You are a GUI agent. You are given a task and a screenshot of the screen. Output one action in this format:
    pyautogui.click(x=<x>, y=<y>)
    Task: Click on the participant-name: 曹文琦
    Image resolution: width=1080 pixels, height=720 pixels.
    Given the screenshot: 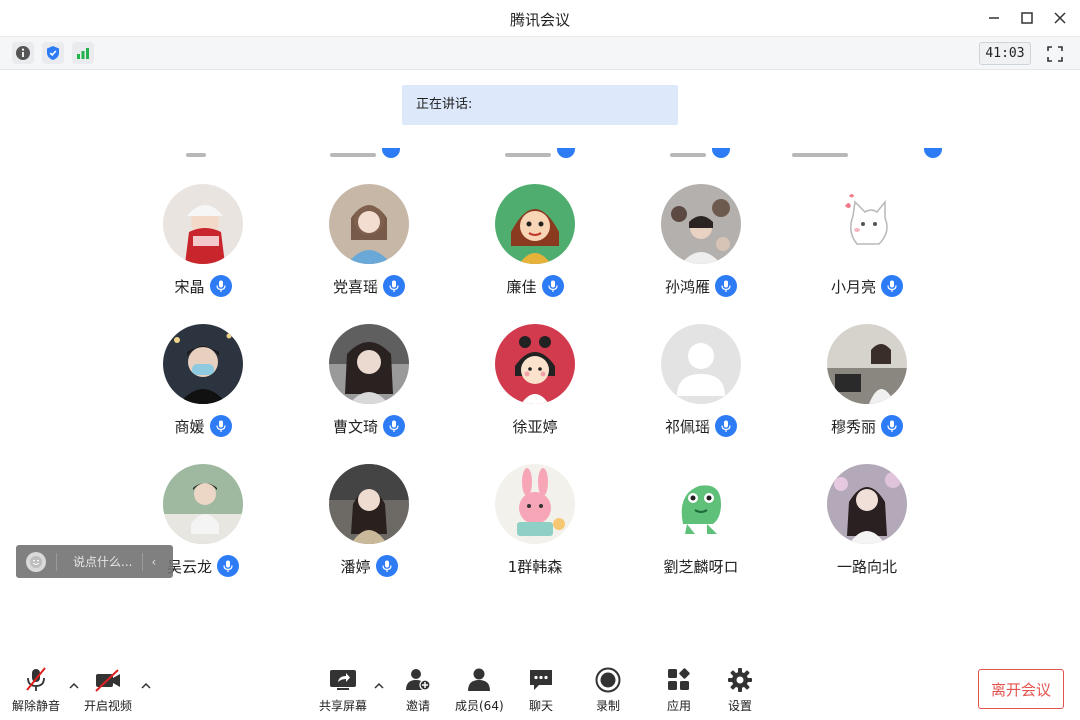 What is the action you would take?
    pyautogui.click(x=355, y=426)
    